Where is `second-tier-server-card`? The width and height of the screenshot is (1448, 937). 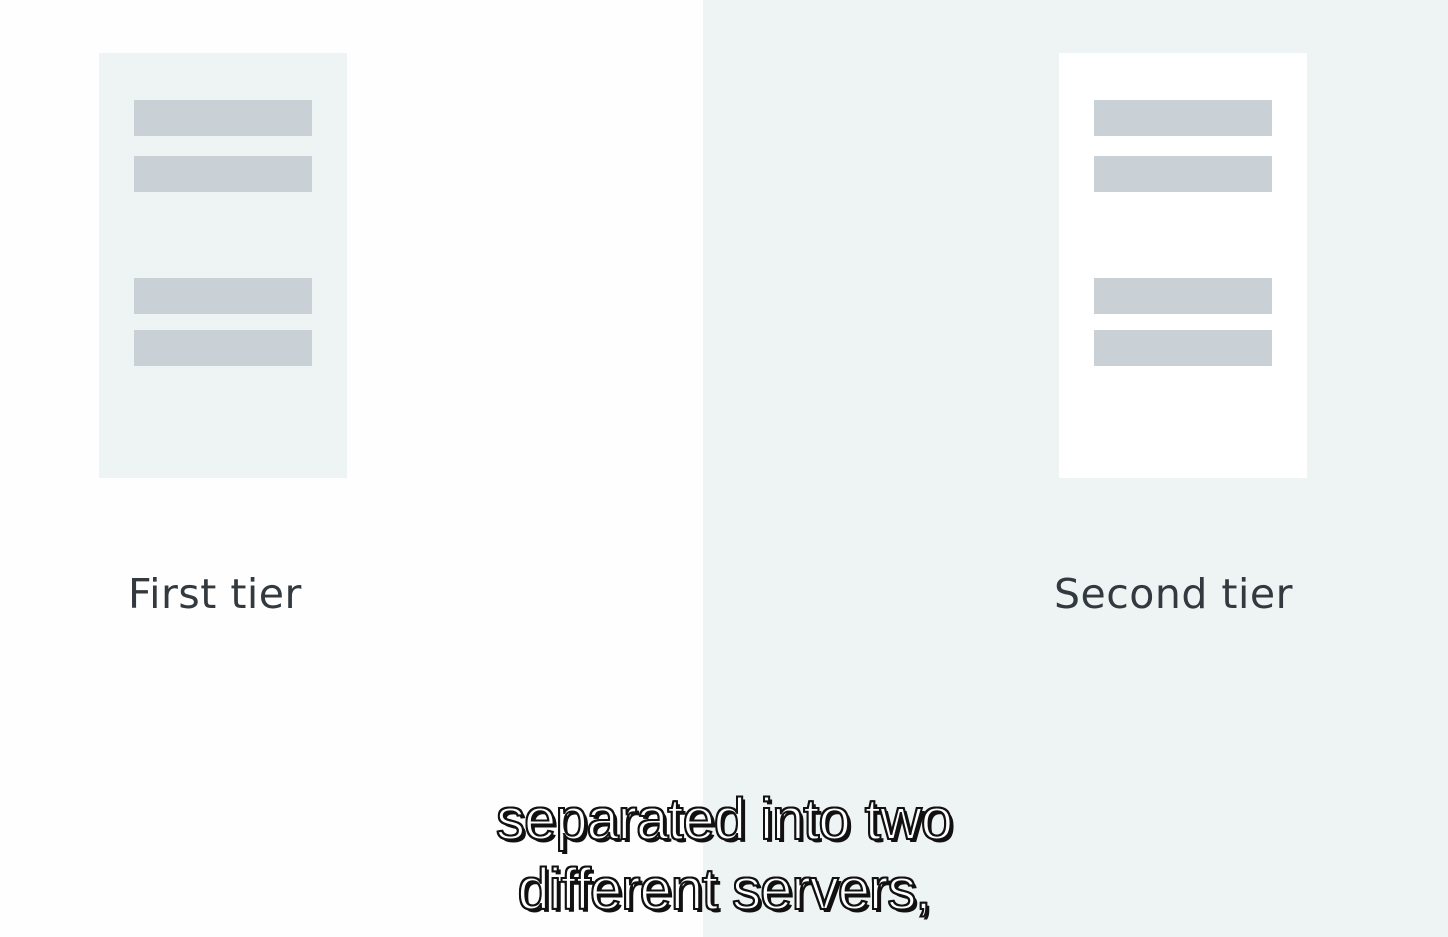
second-tier-server-card is located at coordinates (1183, 265).